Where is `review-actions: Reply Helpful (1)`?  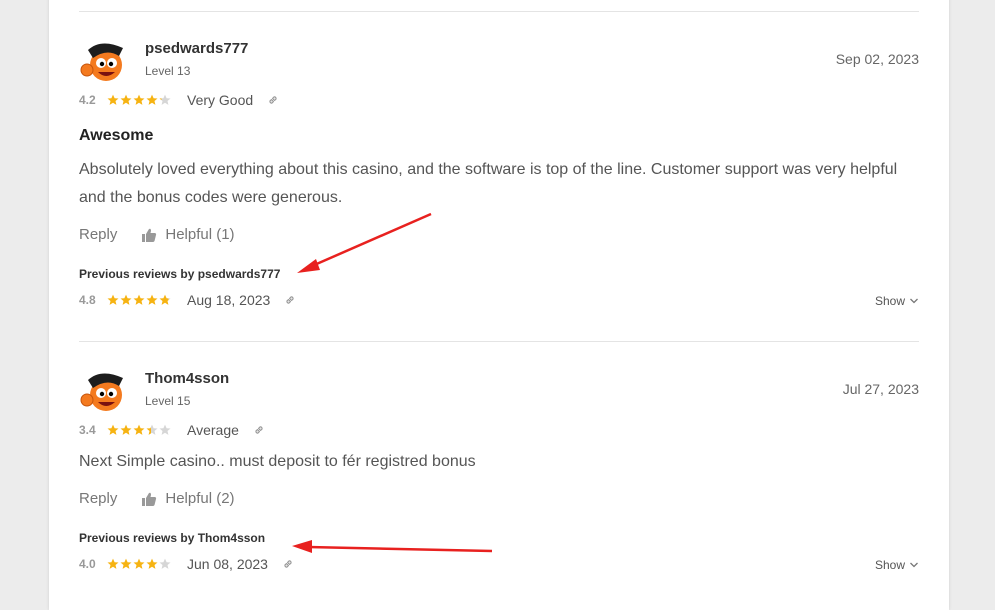 review-actions: Reply Helpful (1) is located at coordinates (157, 234).